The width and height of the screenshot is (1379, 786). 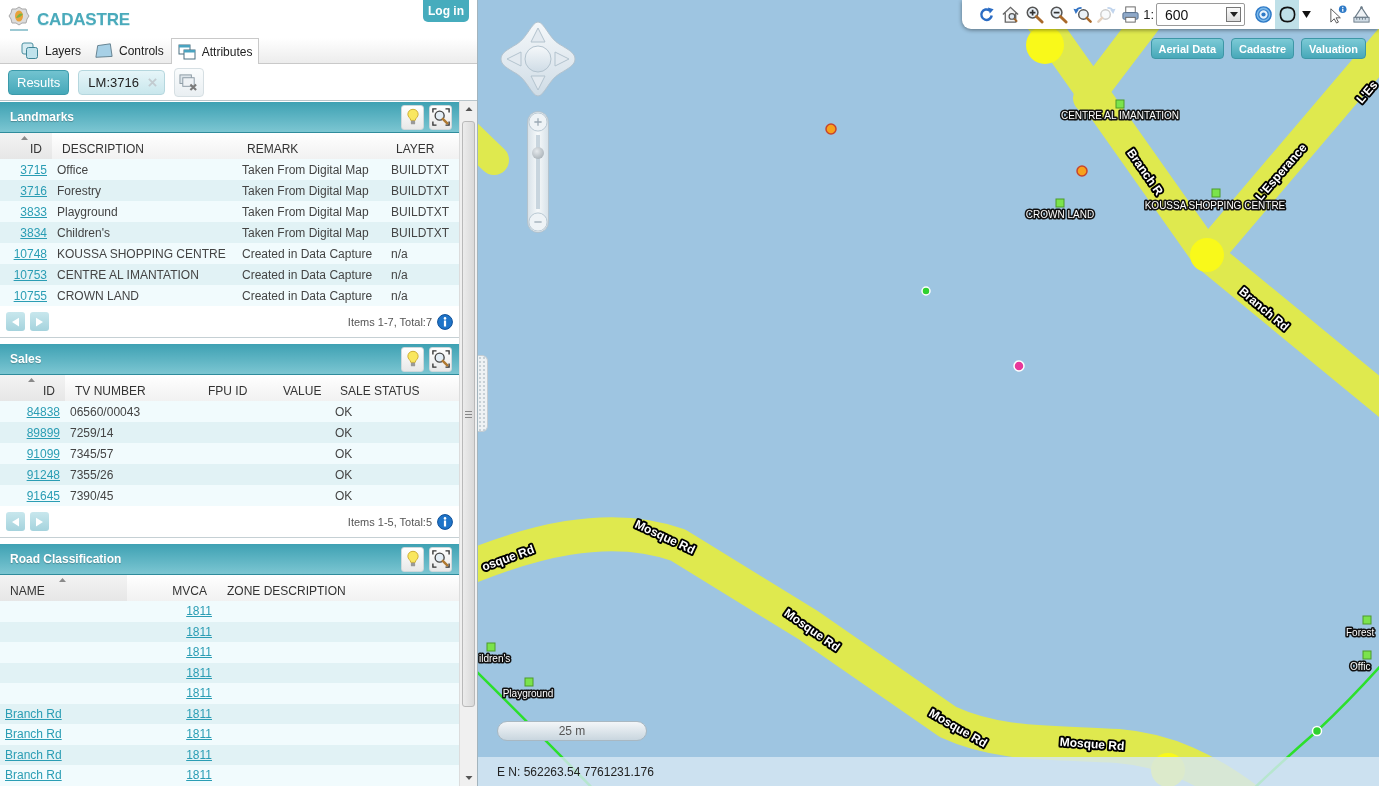 What do you see at coordinates (229, 474) in the screenshot?
I see `table-row: 91248 7355/26 OK` at bounding box center [229, 474].